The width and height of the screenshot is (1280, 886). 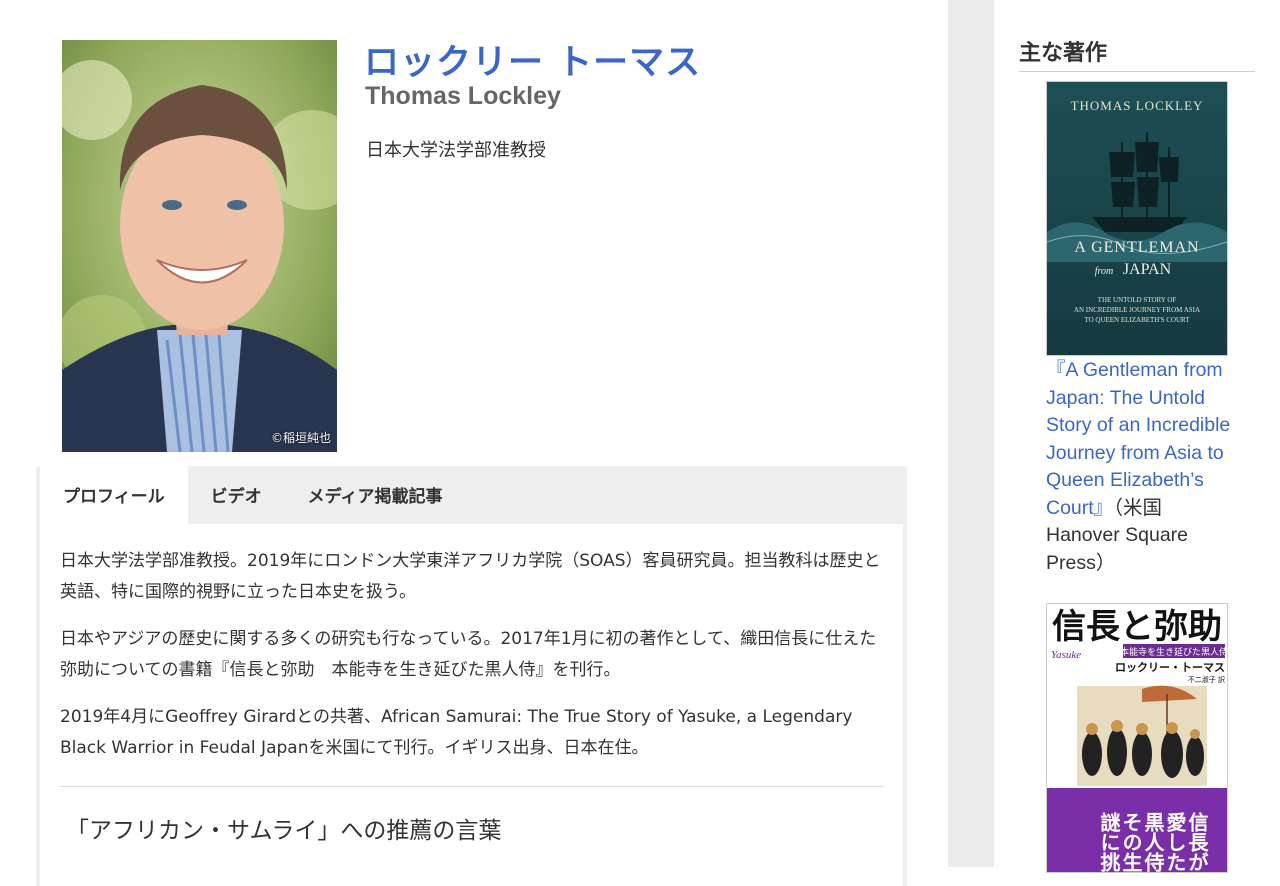 What do you see at coordinates (1136, 247) in the screenshot?
I see `book1-title-line1: A GENTLEMAN` at bounding box center [1136, 247].